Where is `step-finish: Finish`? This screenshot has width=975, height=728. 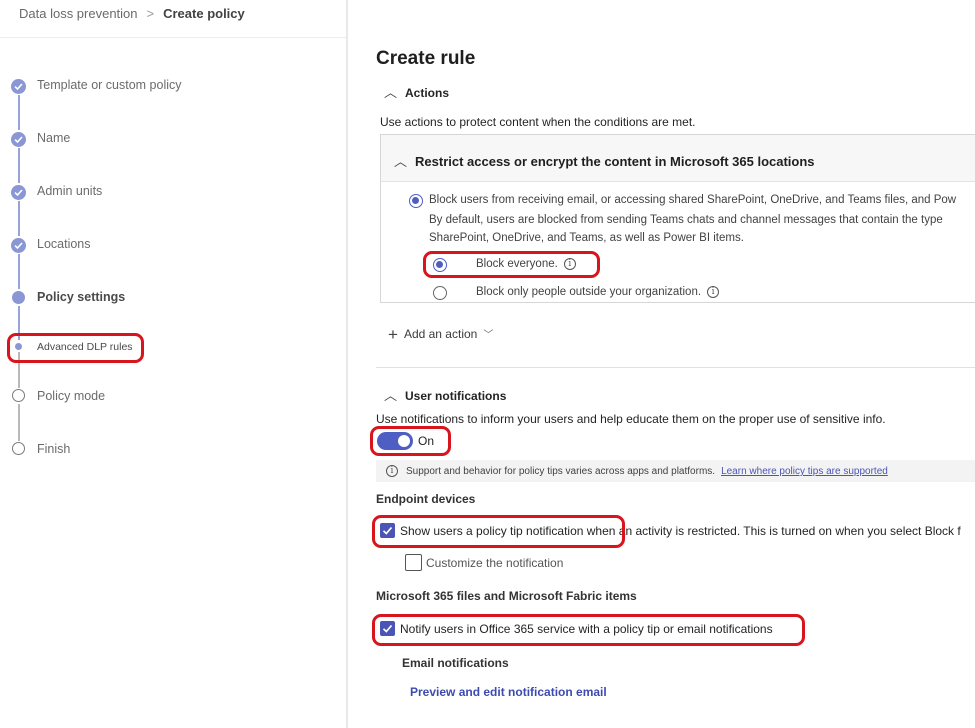
step-finish: Finish is located at coordinates (53, 449).